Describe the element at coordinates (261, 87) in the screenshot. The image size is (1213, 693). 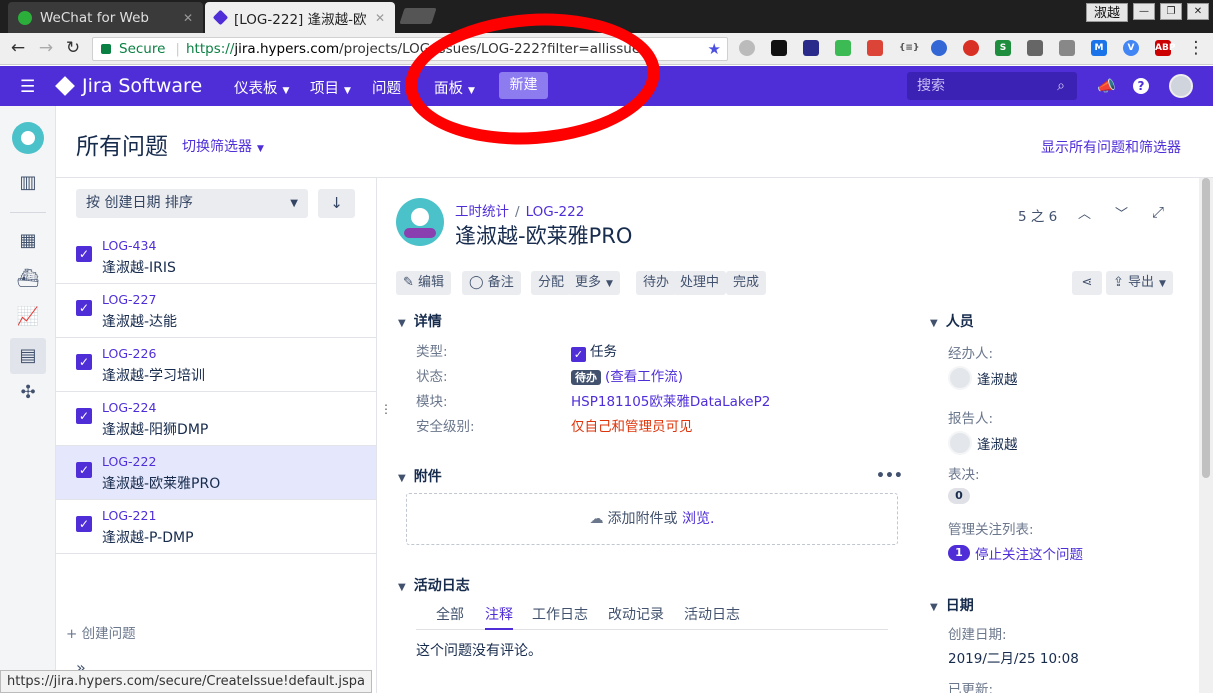
I see `nav-dashboards: 仪表板 ▼` at that location.